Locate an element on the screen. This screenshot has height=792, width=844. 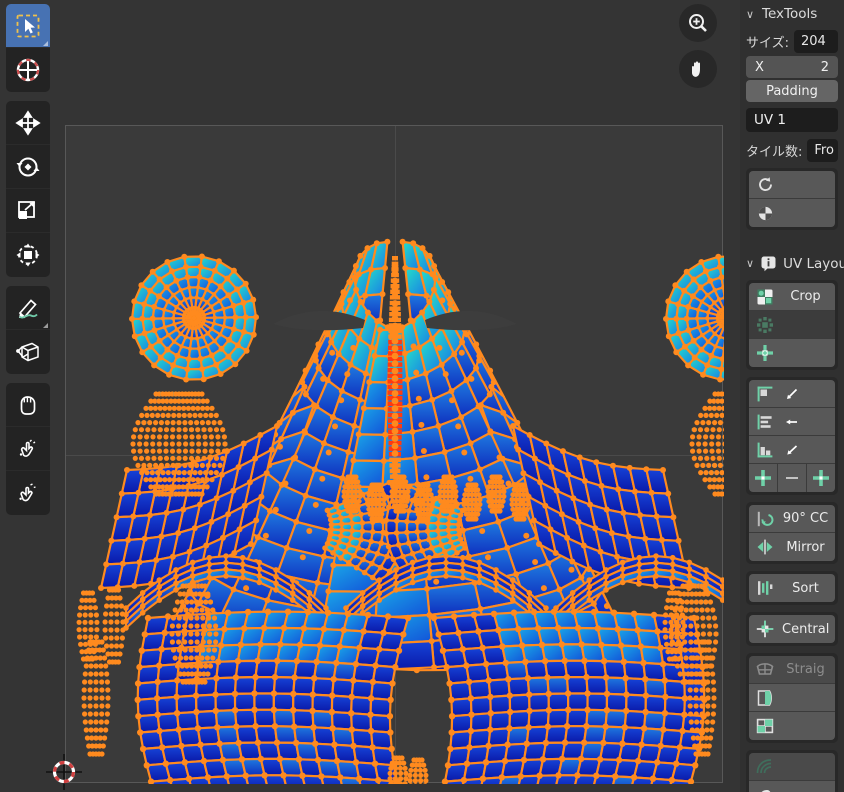
uvlayout-group-place: Crop is located at coordinates (792, 325).